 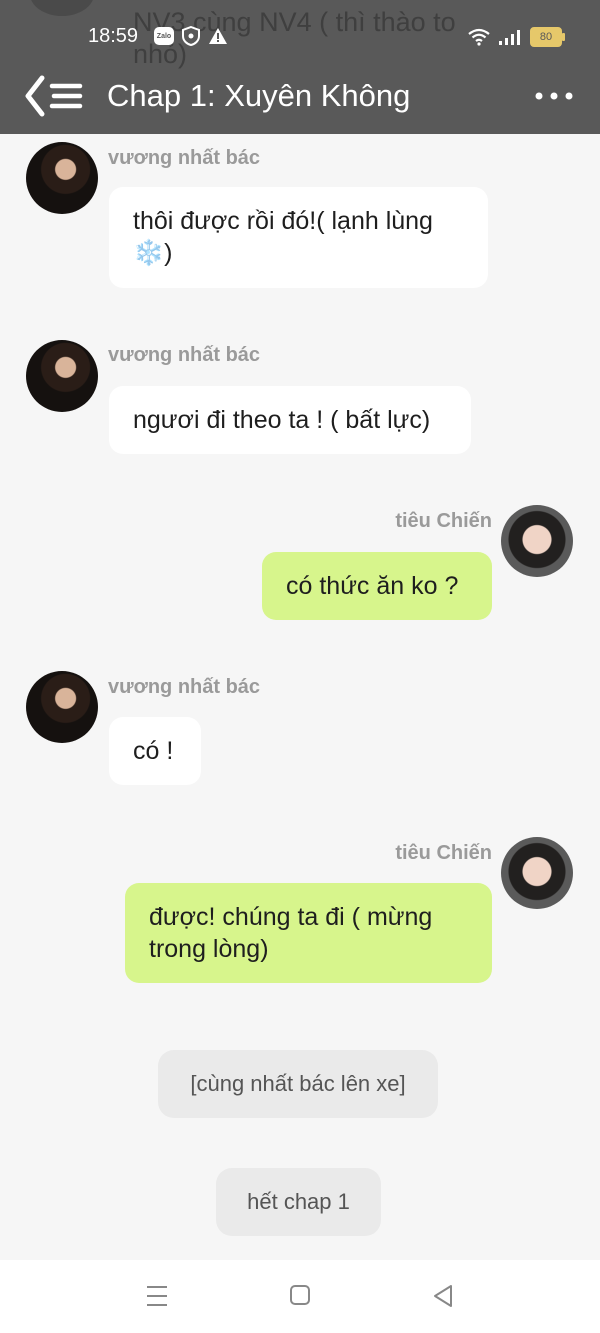 What do you see at coordinates (554, 96) in the screenshot?
I see `more-dots-icon` at bounding box center [554, 96].